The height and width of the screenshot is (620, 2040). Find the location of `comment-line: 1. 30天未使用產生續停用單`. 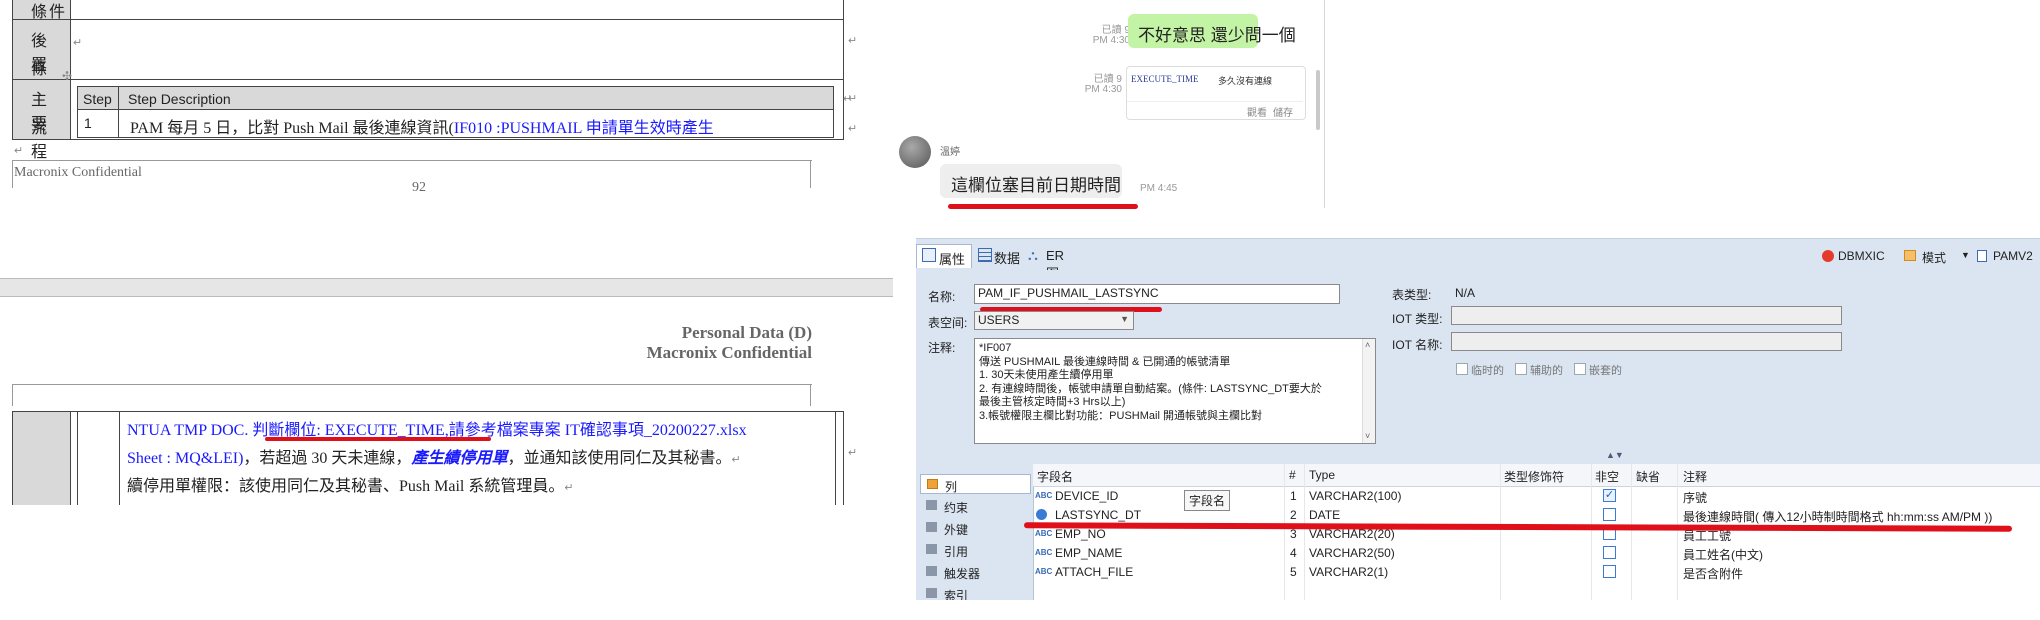

comment-line: 1. 30天未使用產生續停用單 is located at coordinates (1046, 375).